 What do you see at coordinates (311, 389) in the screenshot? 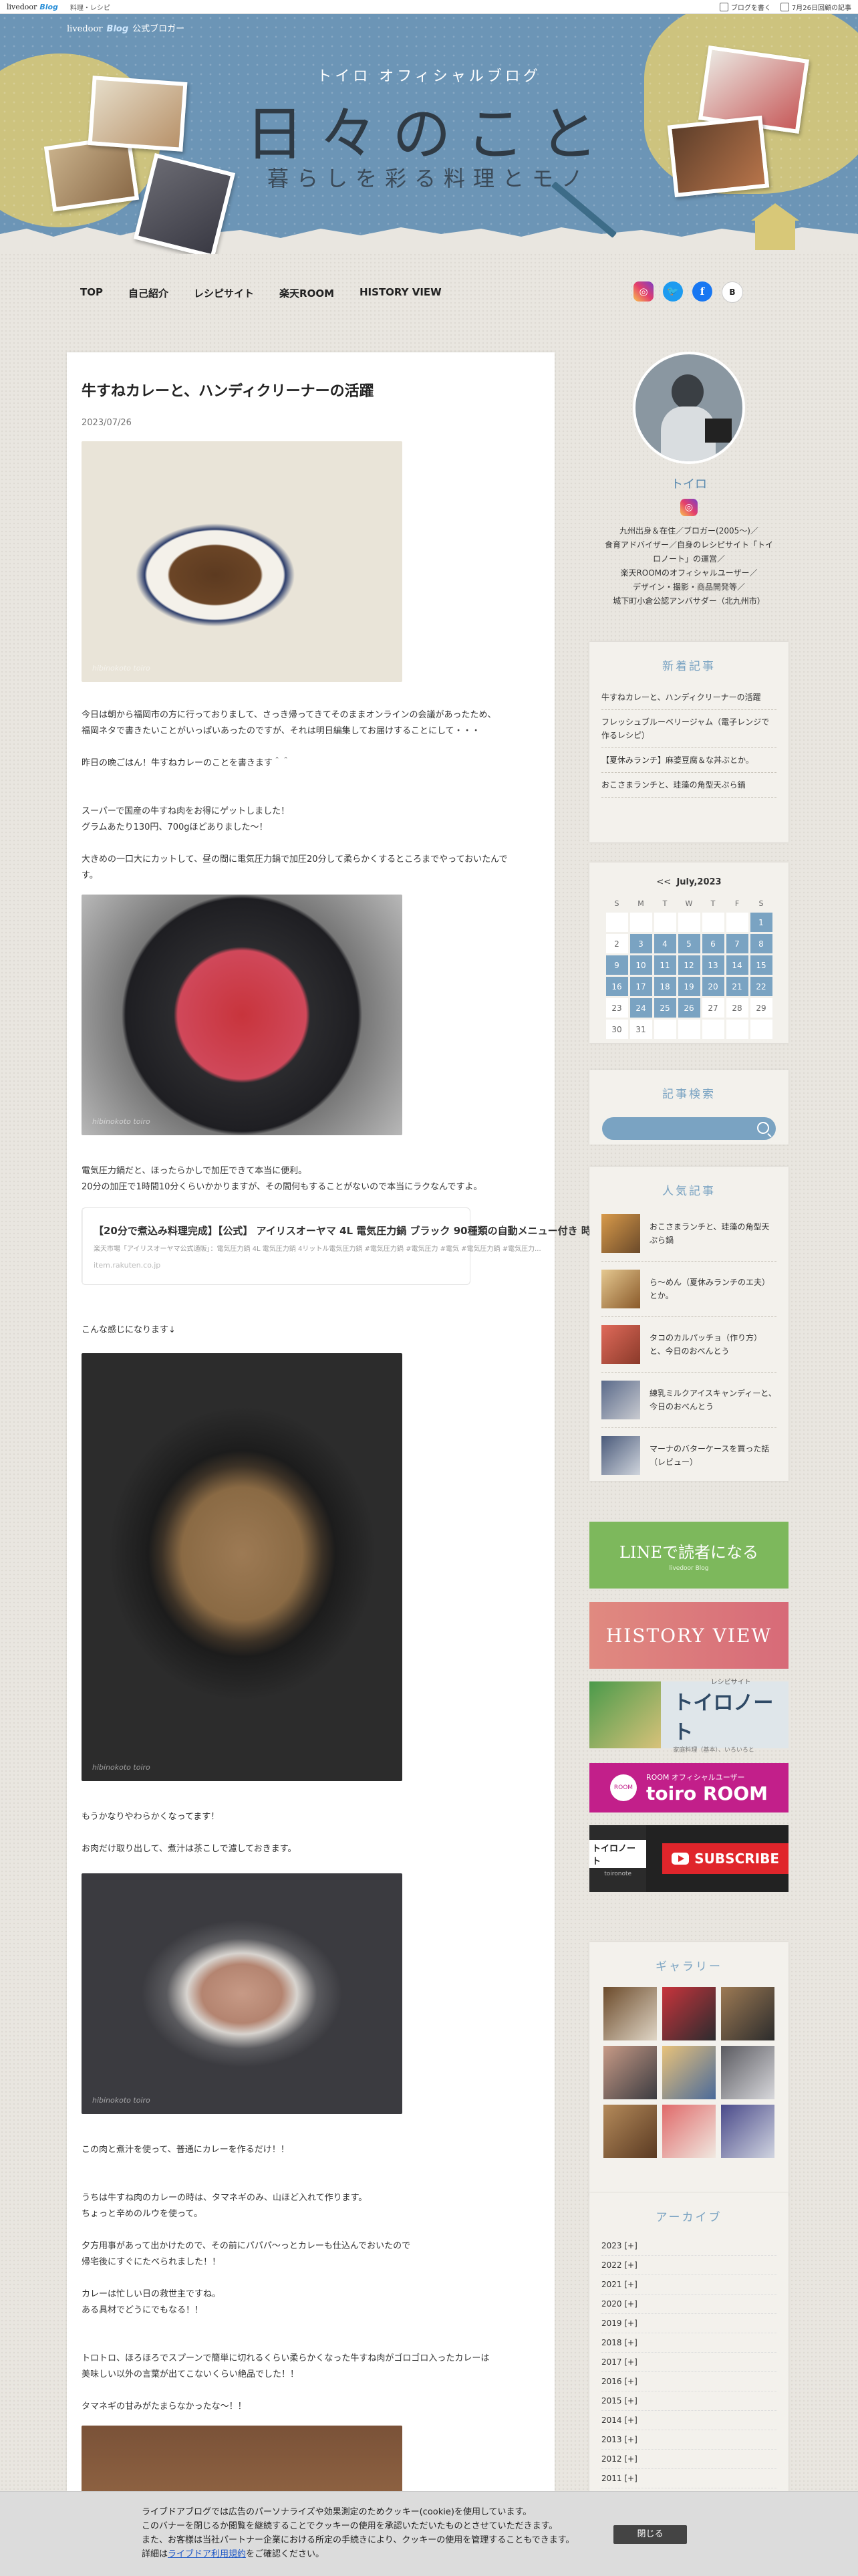
I see `article-title: 牛すねカレーと、ハンディクリーナーの活躍` at bounding box center [311, 389].